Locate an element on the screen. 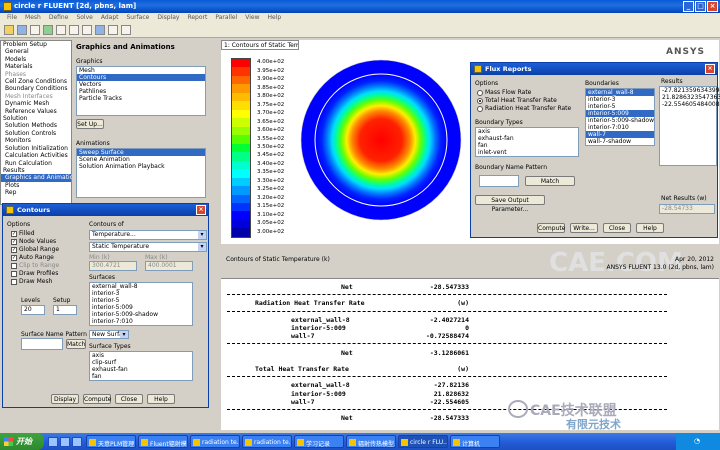  nav-item: Graphics and Animations is located at coordinates (40, 178).